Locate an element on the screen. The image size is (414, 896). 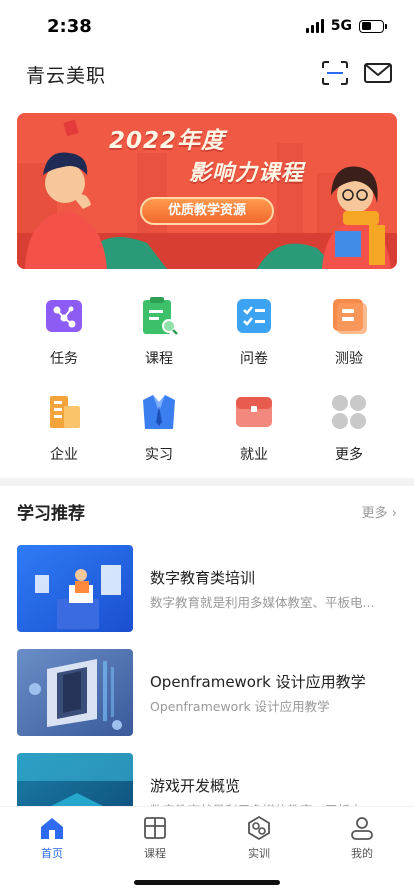
quiz-icon is located at coordinates (350, 316).